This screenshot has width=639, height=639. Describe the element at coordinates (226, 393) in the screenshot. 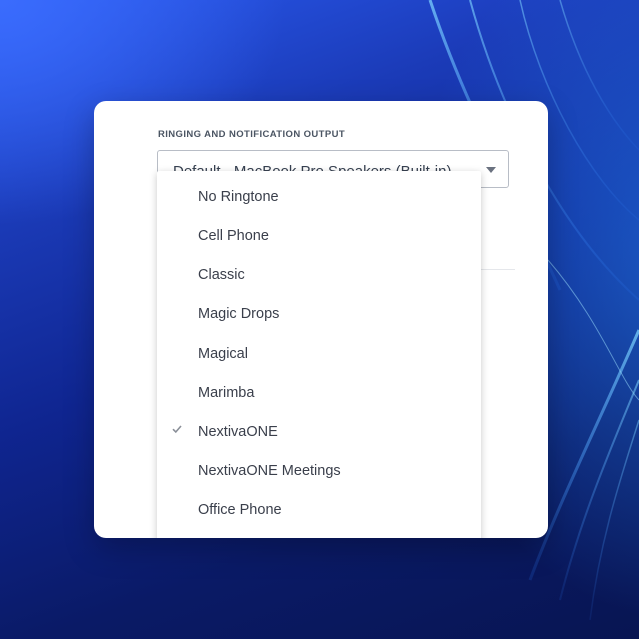

I see `option-label: Marimba` at that location.